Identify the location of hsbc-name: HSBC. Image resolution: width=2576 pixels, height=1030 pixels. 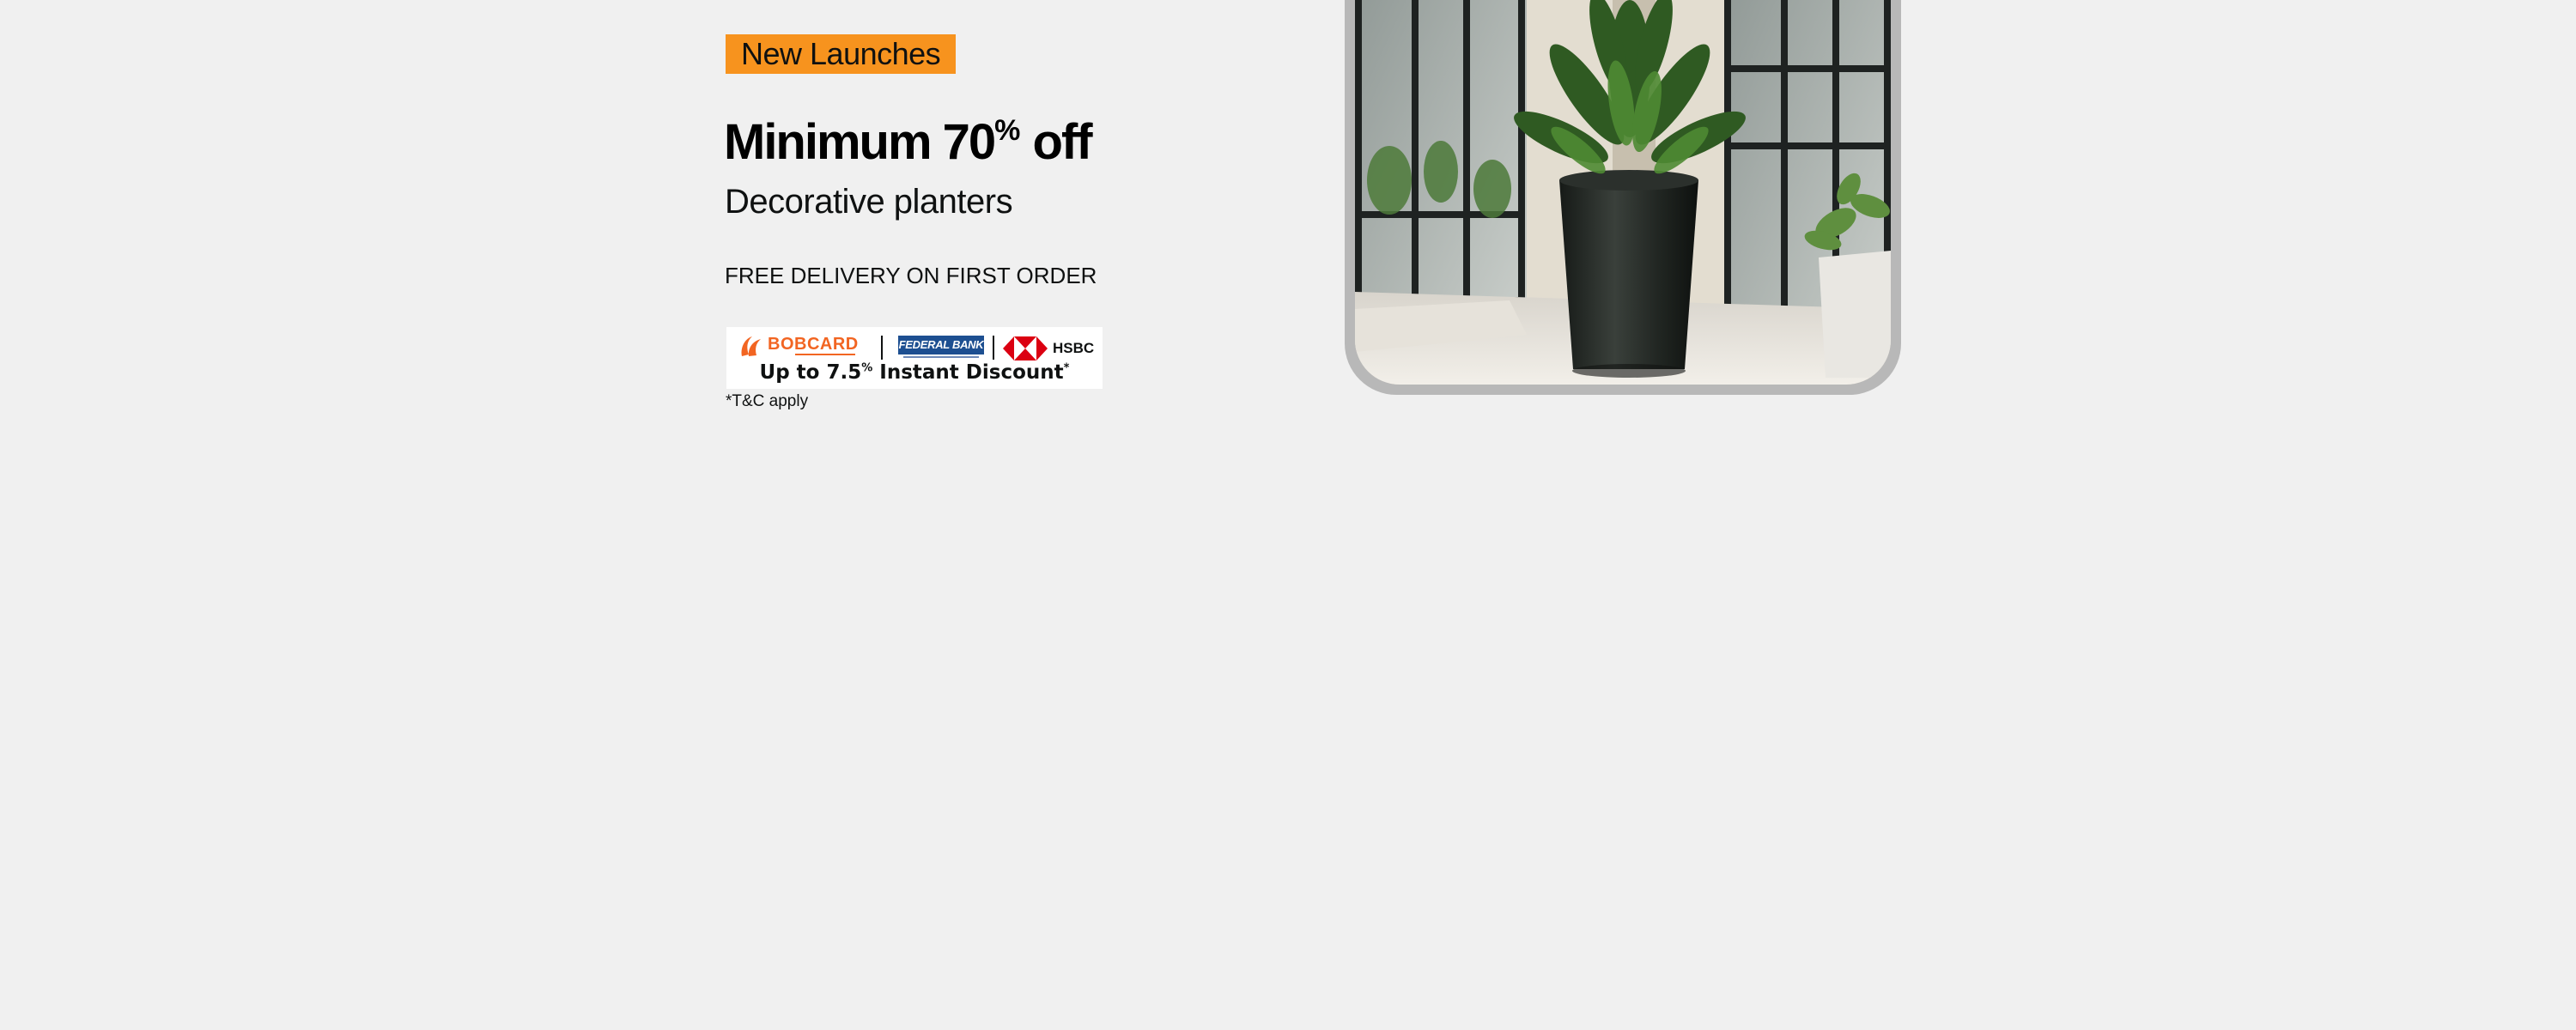
(1074, 348).